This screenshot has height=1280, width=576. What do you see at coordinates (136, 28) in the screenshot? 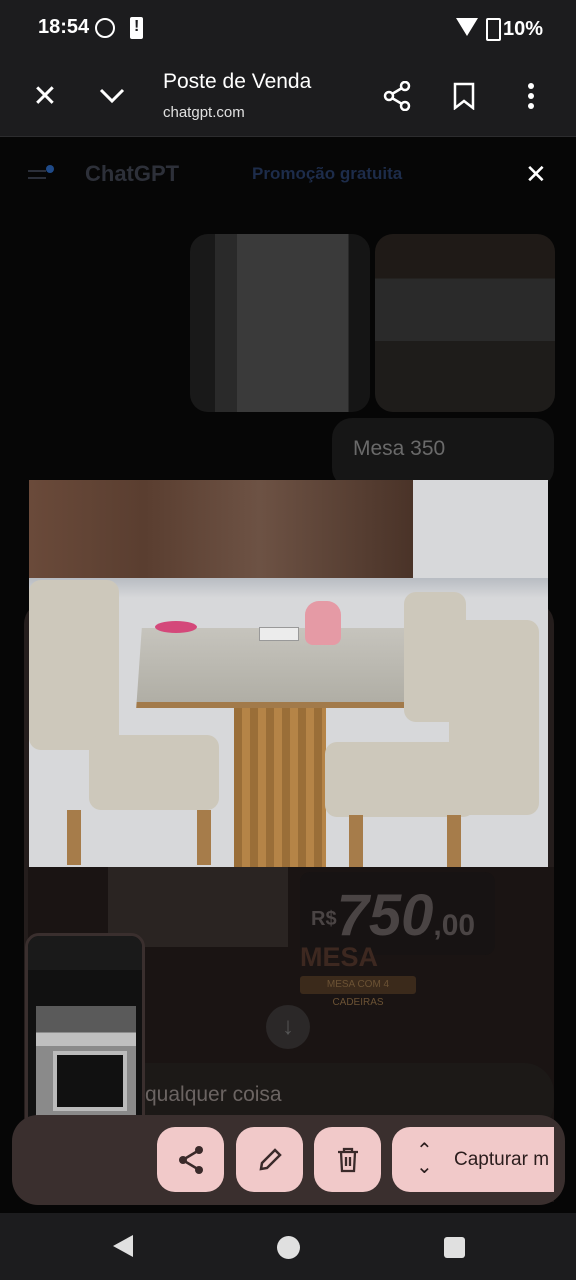
I see `battery-alert-icon` at bounding box center [136, 28].